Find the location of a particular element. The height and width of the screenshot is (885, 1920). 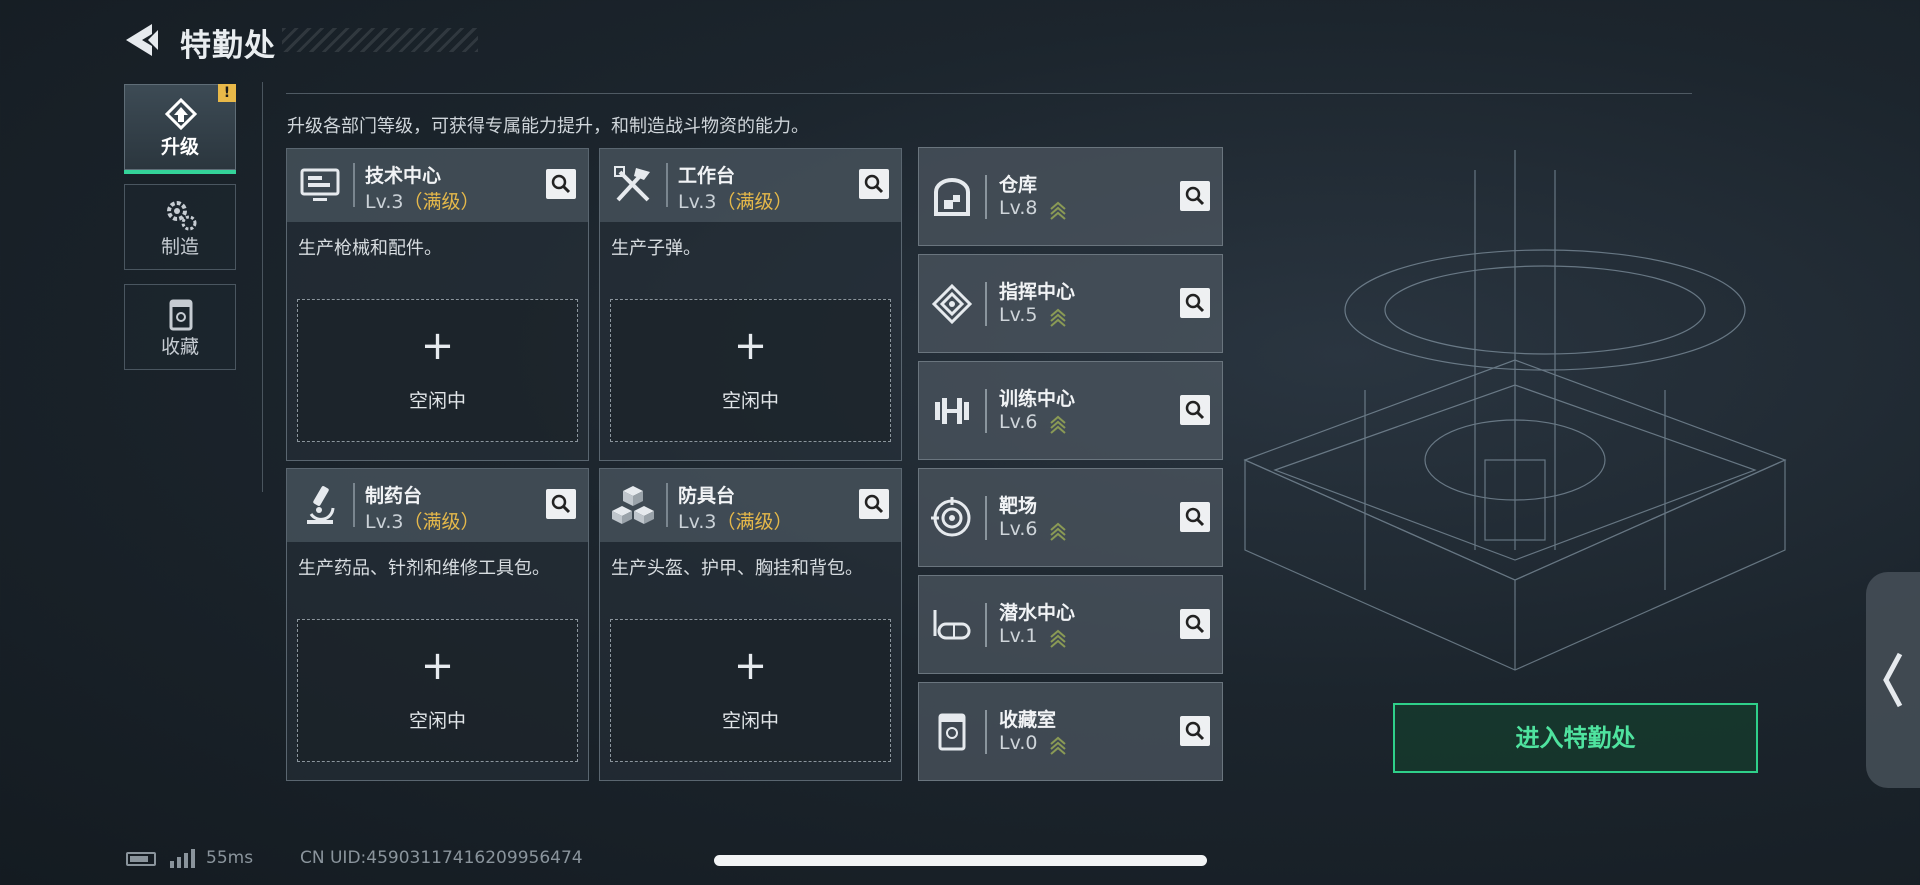

dumbbell-icon is located at coordinates (952, 411).